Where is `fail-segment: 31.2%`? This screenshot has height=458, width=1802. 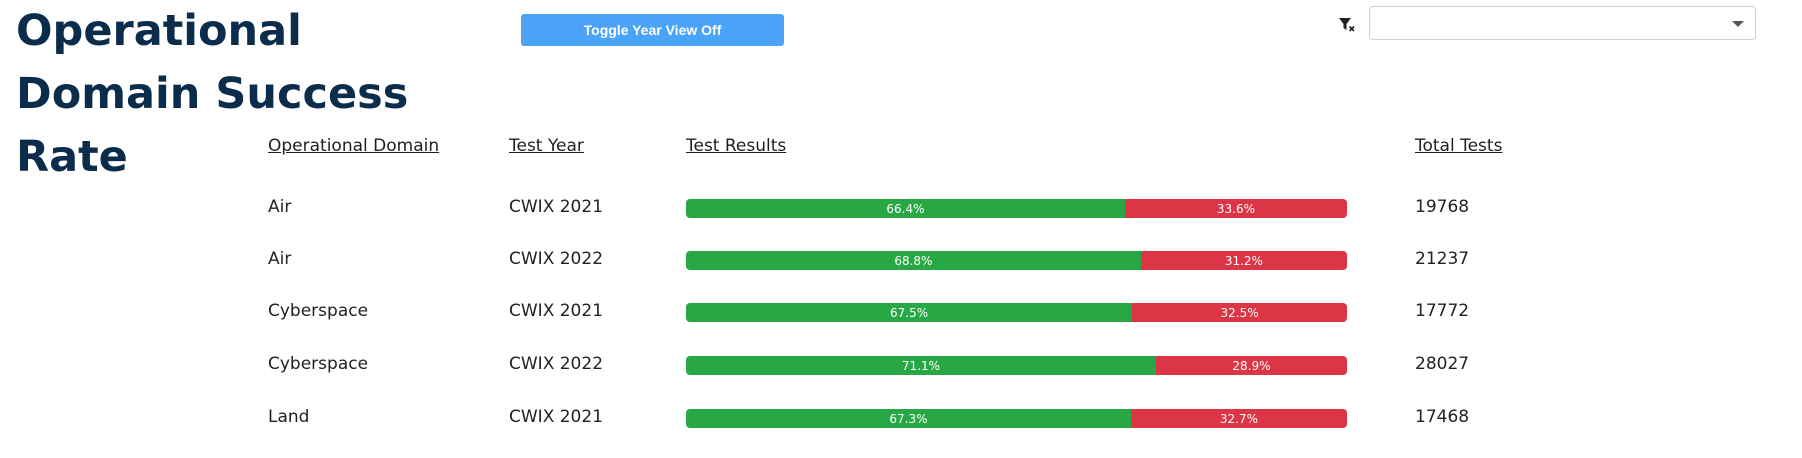
fail-segment: 31.2% is located at coordinates (1243, 260).